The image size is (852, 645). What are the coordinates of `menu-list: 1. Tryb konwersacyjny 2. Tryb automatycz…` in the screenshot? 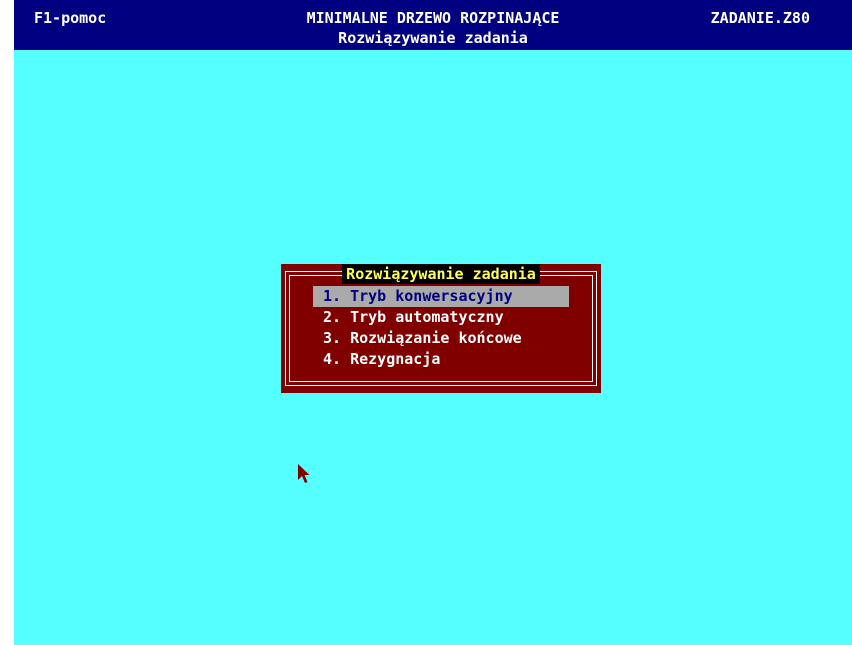 It's located at (441, 328).